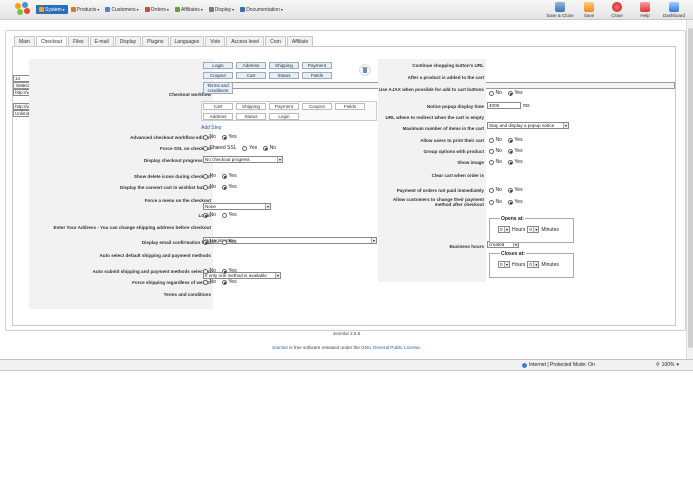 The width and height of the screenshot is (693, 499). What do you see at coordinates (510, 202) in the screenshot?
I see `allow-change-yes-radio` at bounding box center [510, 202].